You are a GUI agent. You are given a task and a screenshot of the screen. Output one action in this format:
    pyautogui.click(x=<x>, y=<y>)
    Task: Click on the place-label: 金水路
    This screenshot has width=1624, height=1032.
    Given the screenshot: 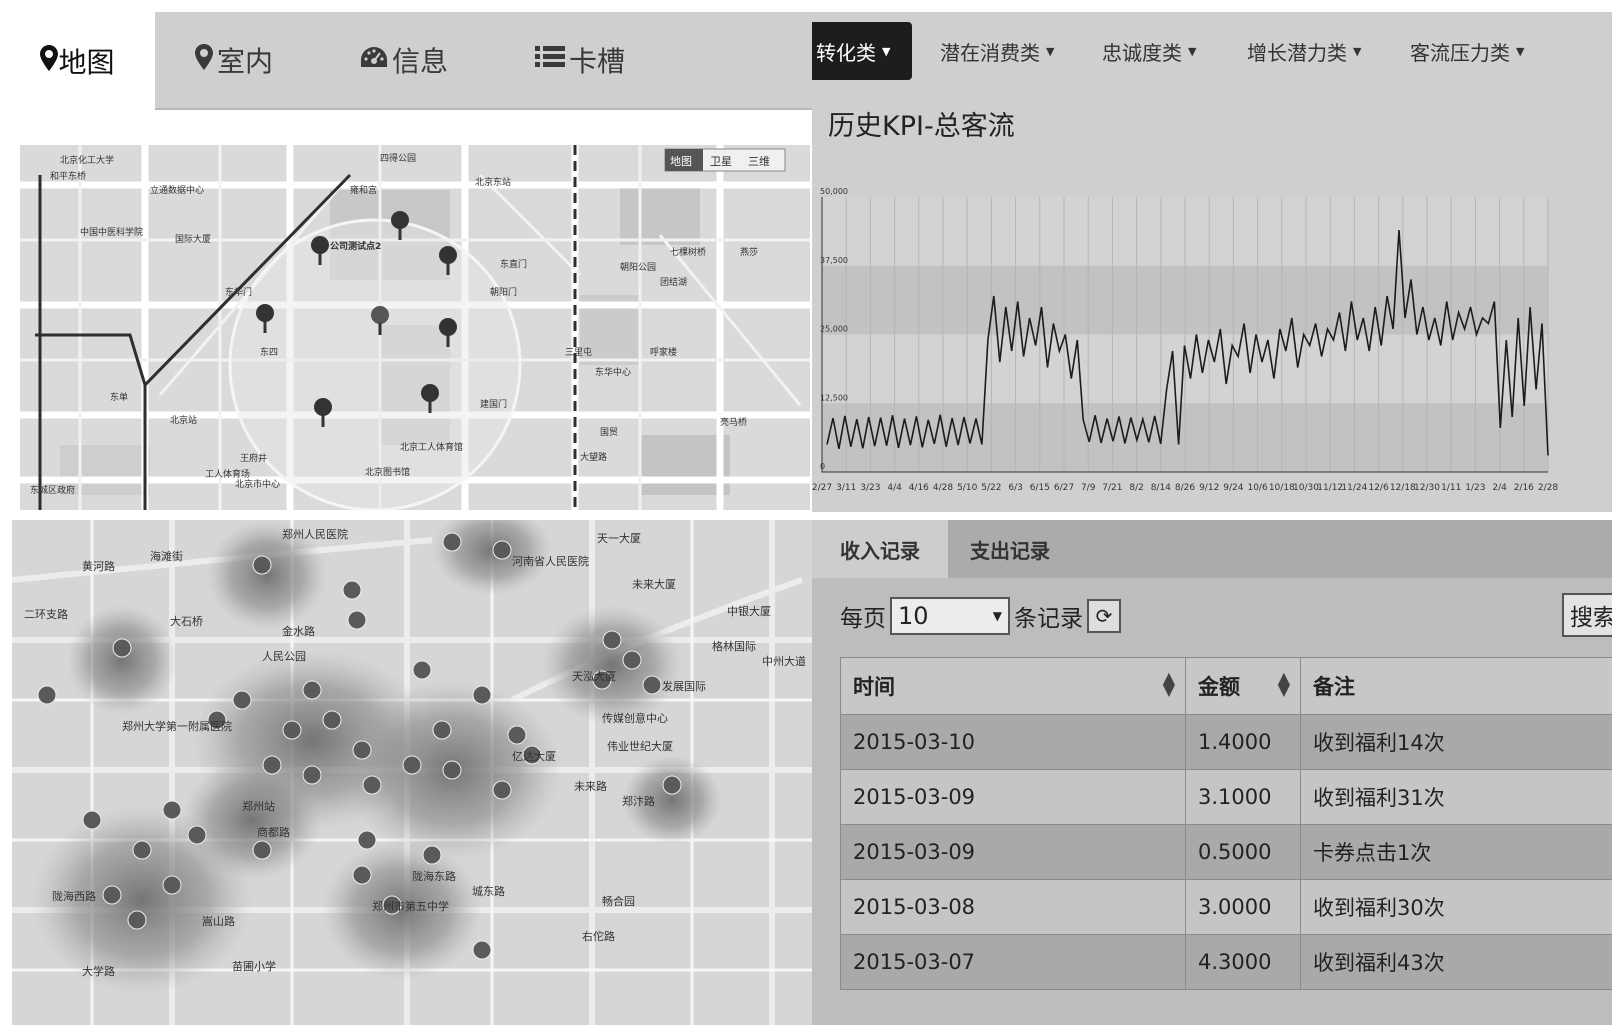 What is the action you would take?
    pyautogui.click(x=298, y=631)
    